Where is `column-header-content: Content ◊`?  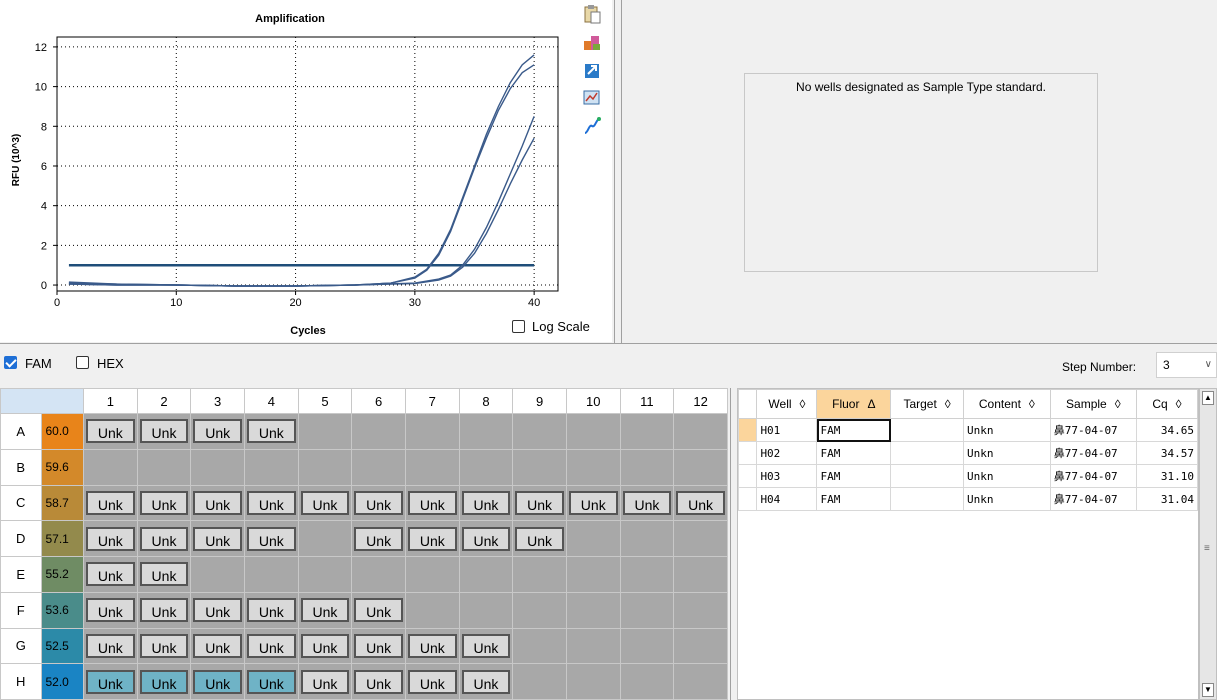 column-header-content: Content ◊ is located at coordinates (1007, 404).